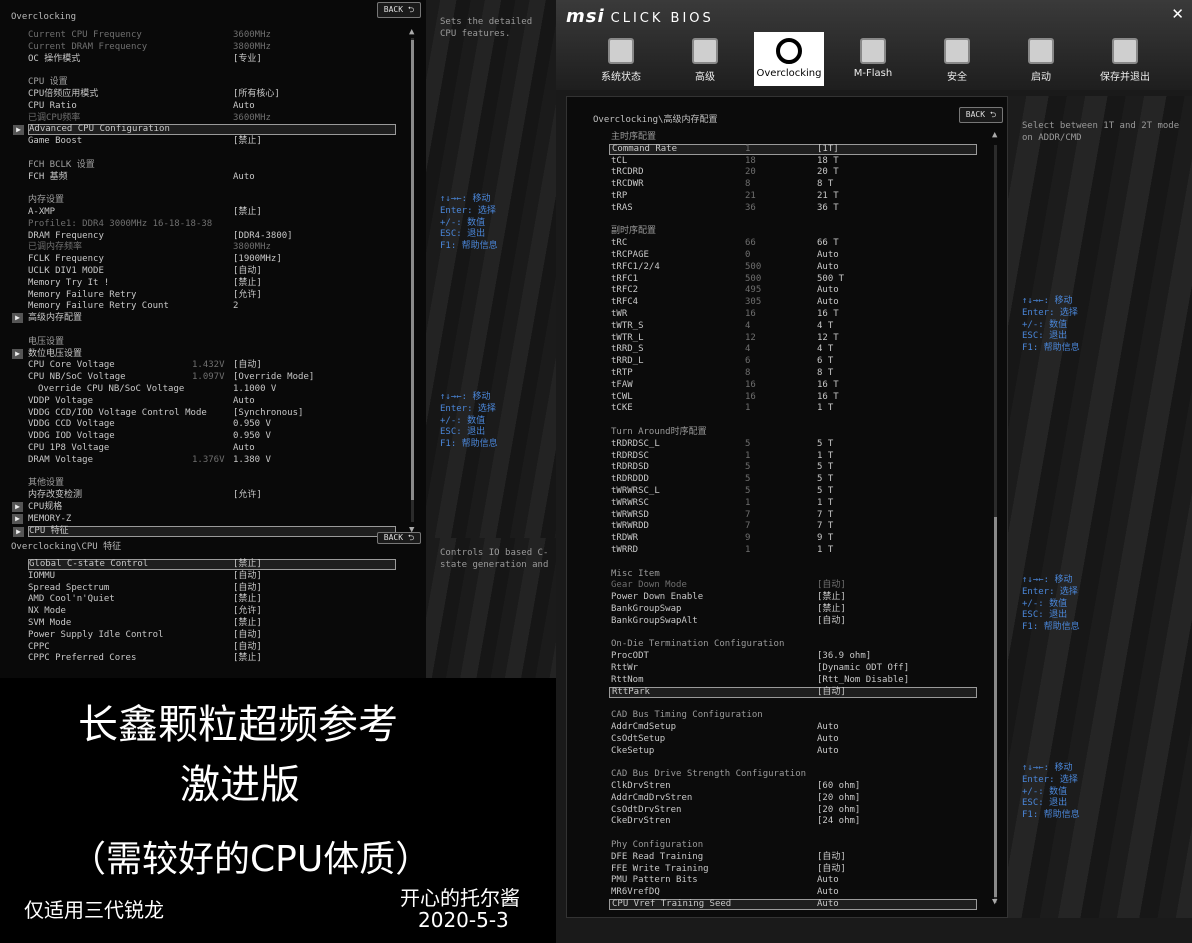 Image resolution: width=1192 pixels, height=943 pixels. Describe the element at coordinates (767, 516) in the screenshot. I see `setting-row: tWRWRSD 7 7 T` at that location.